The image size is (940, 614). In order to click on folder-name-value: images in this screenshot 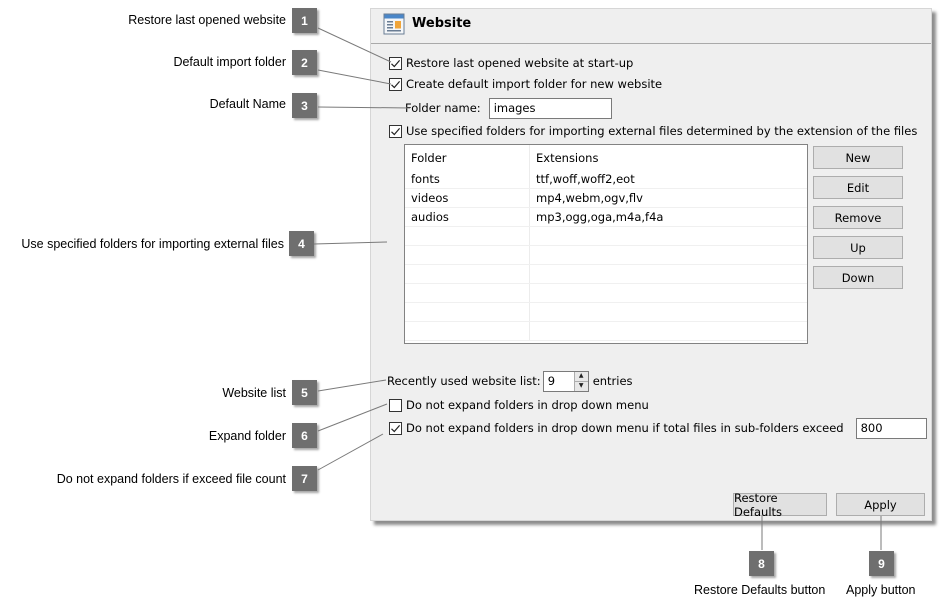, I will do `click(514, 108)`.